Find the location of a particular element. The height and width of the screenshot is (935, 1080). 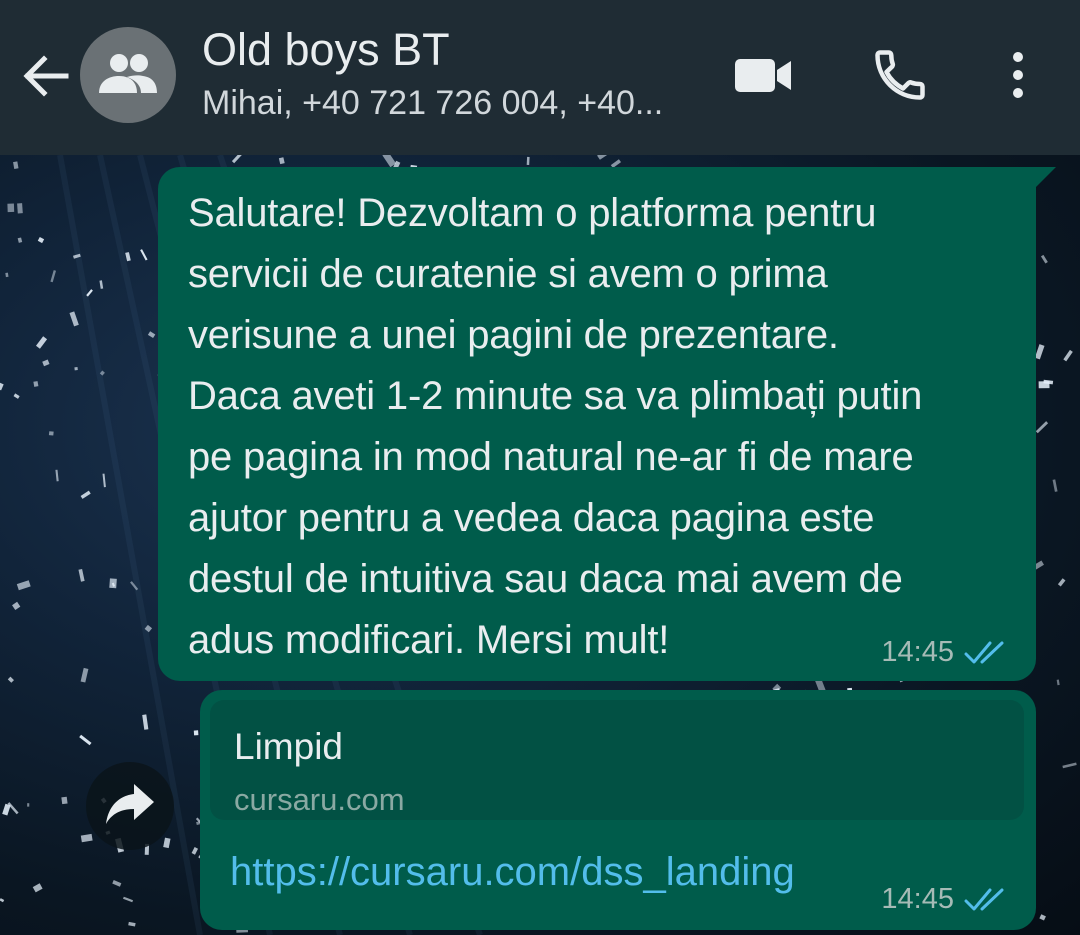

link-preview-title: Limpid is located at coordinates (288, 746).